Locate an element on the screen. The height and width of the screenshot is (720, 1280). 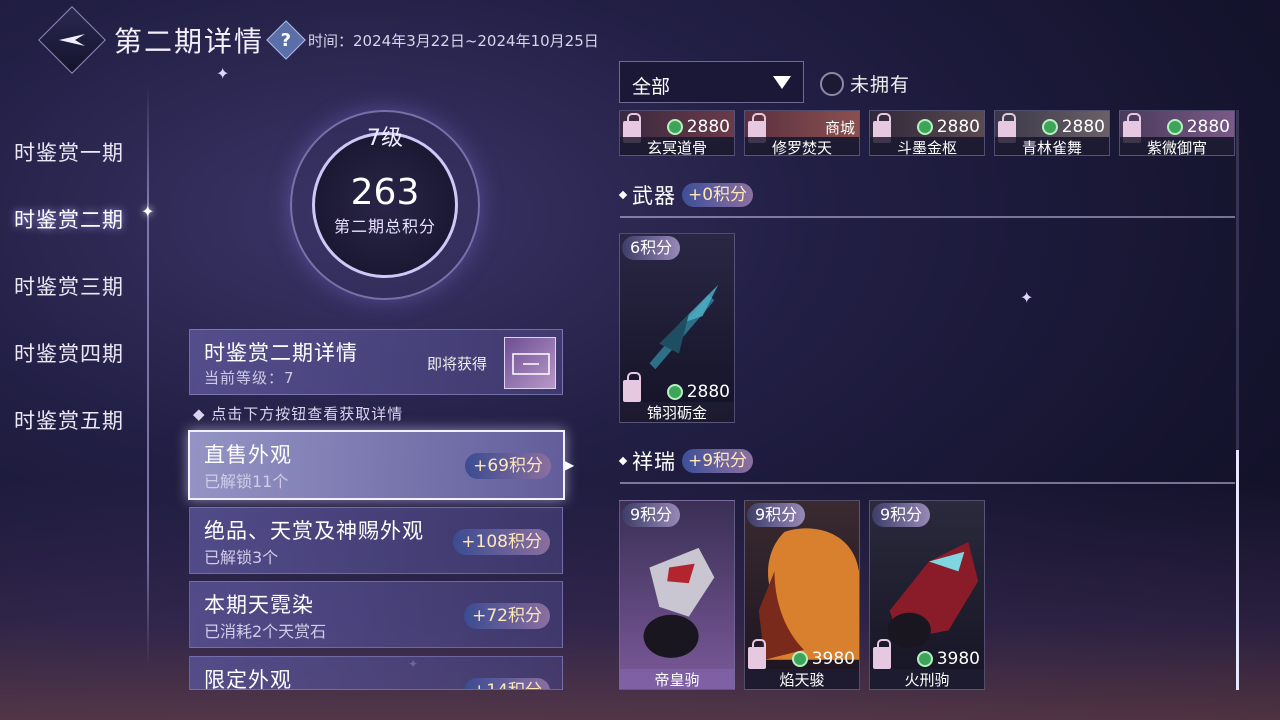
unowned-label: 未拥有 is located at coordinates (880, 85).